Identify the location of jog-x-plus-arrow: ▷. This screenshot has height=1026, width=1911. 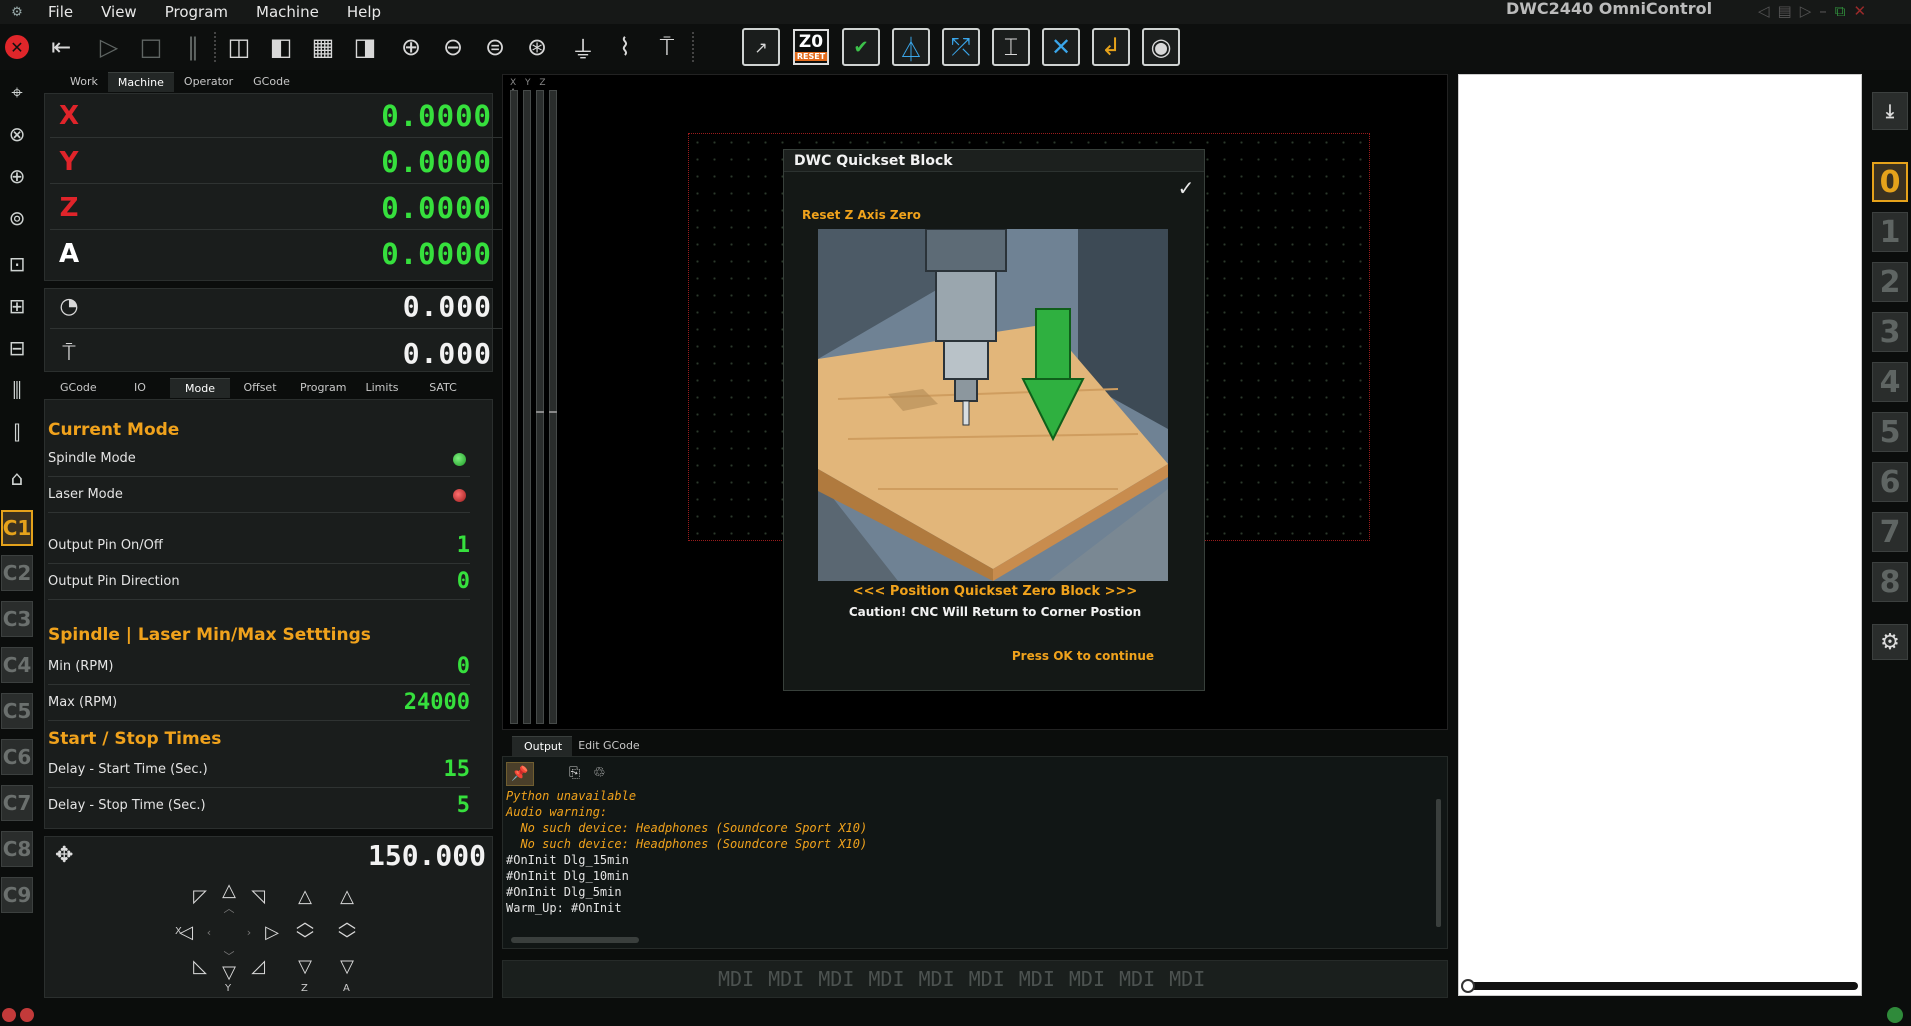
(272, 932).